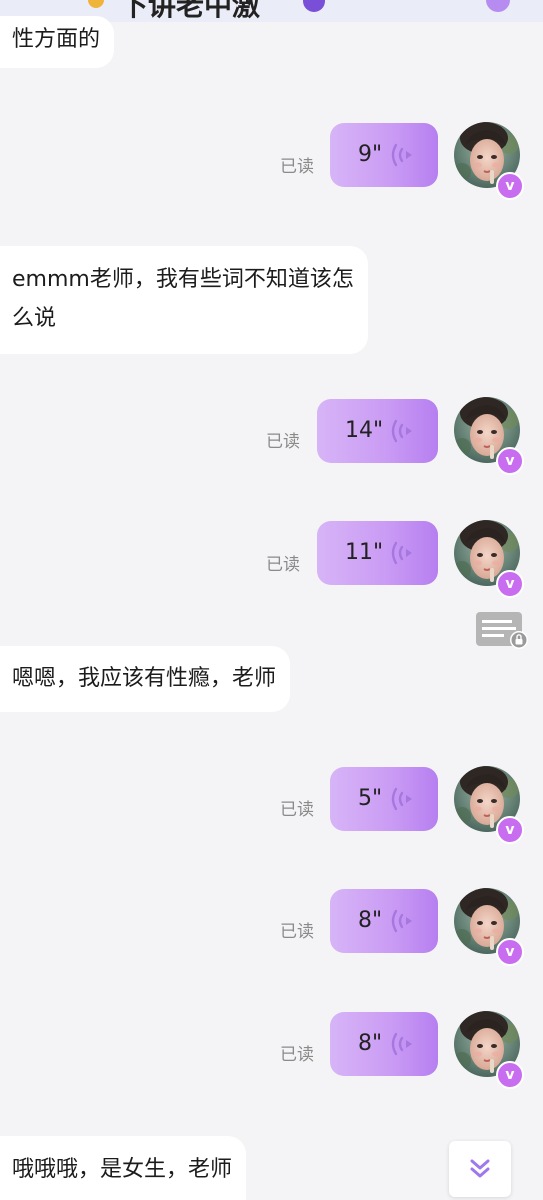  I want to click on message-bubble-incoming: 嗯嗯，我应该有性瘾，老师, so click(145, 679).